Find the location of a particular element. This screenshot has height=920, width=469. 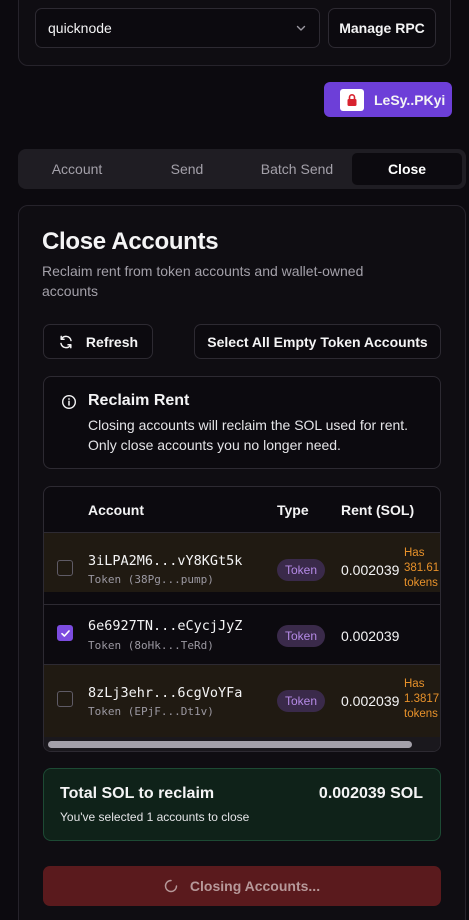

tab-bar: Account Send Batch Send Close is located at coordinates (242, 169).